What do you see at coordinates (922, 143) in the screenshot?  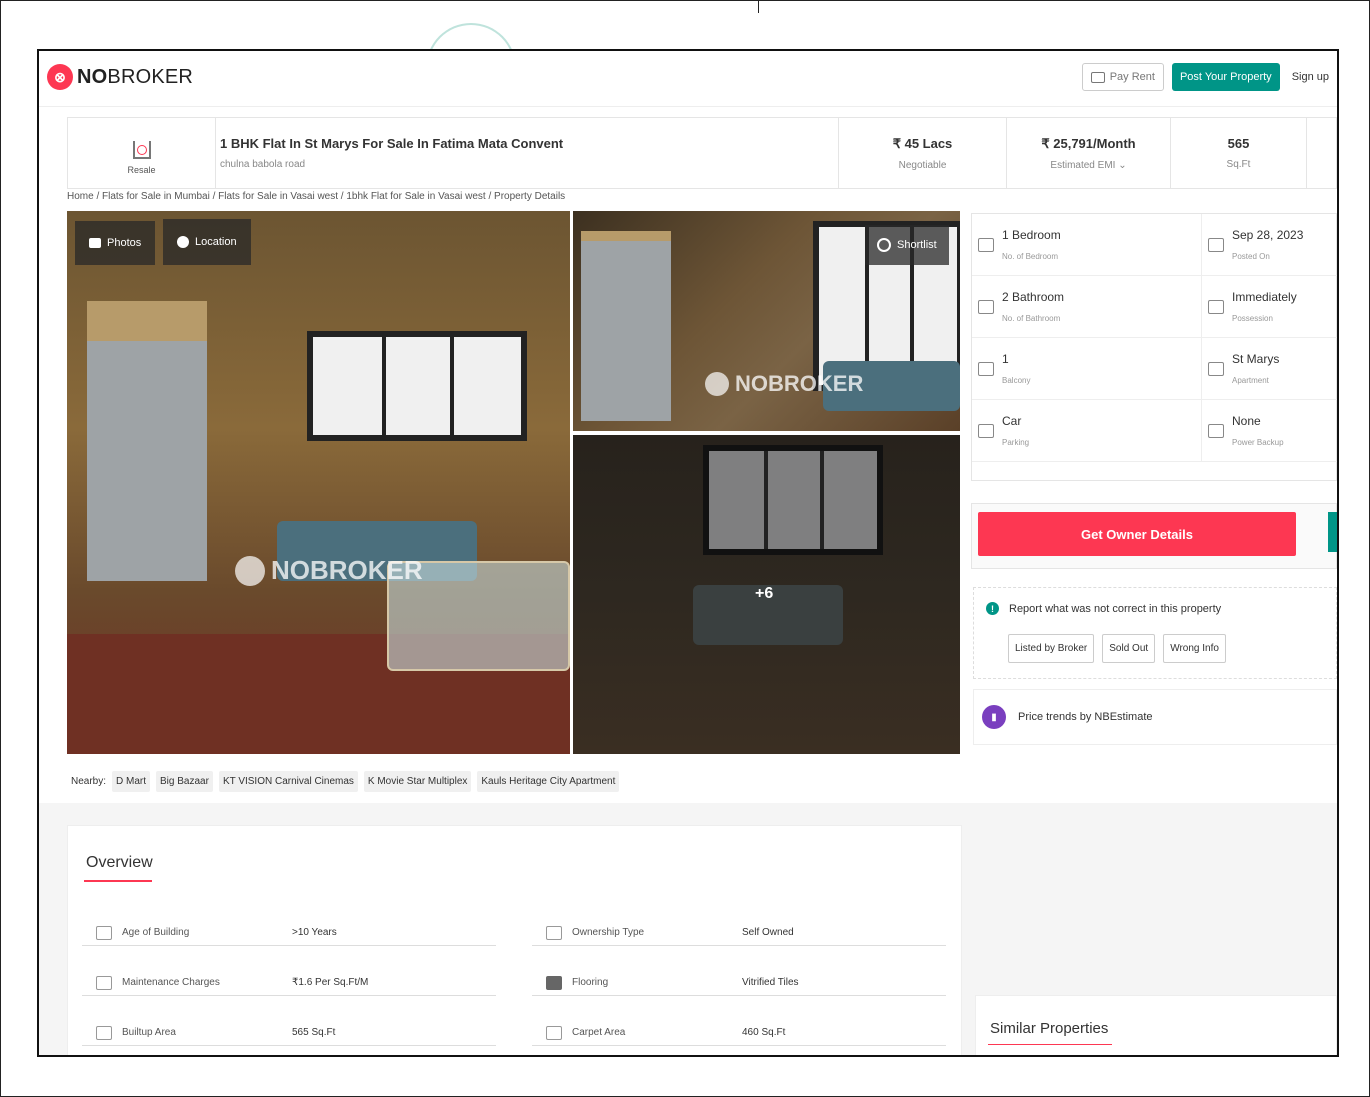 I see `price-value: ₹ 45 Lacs` at bounding box center [922, 143].